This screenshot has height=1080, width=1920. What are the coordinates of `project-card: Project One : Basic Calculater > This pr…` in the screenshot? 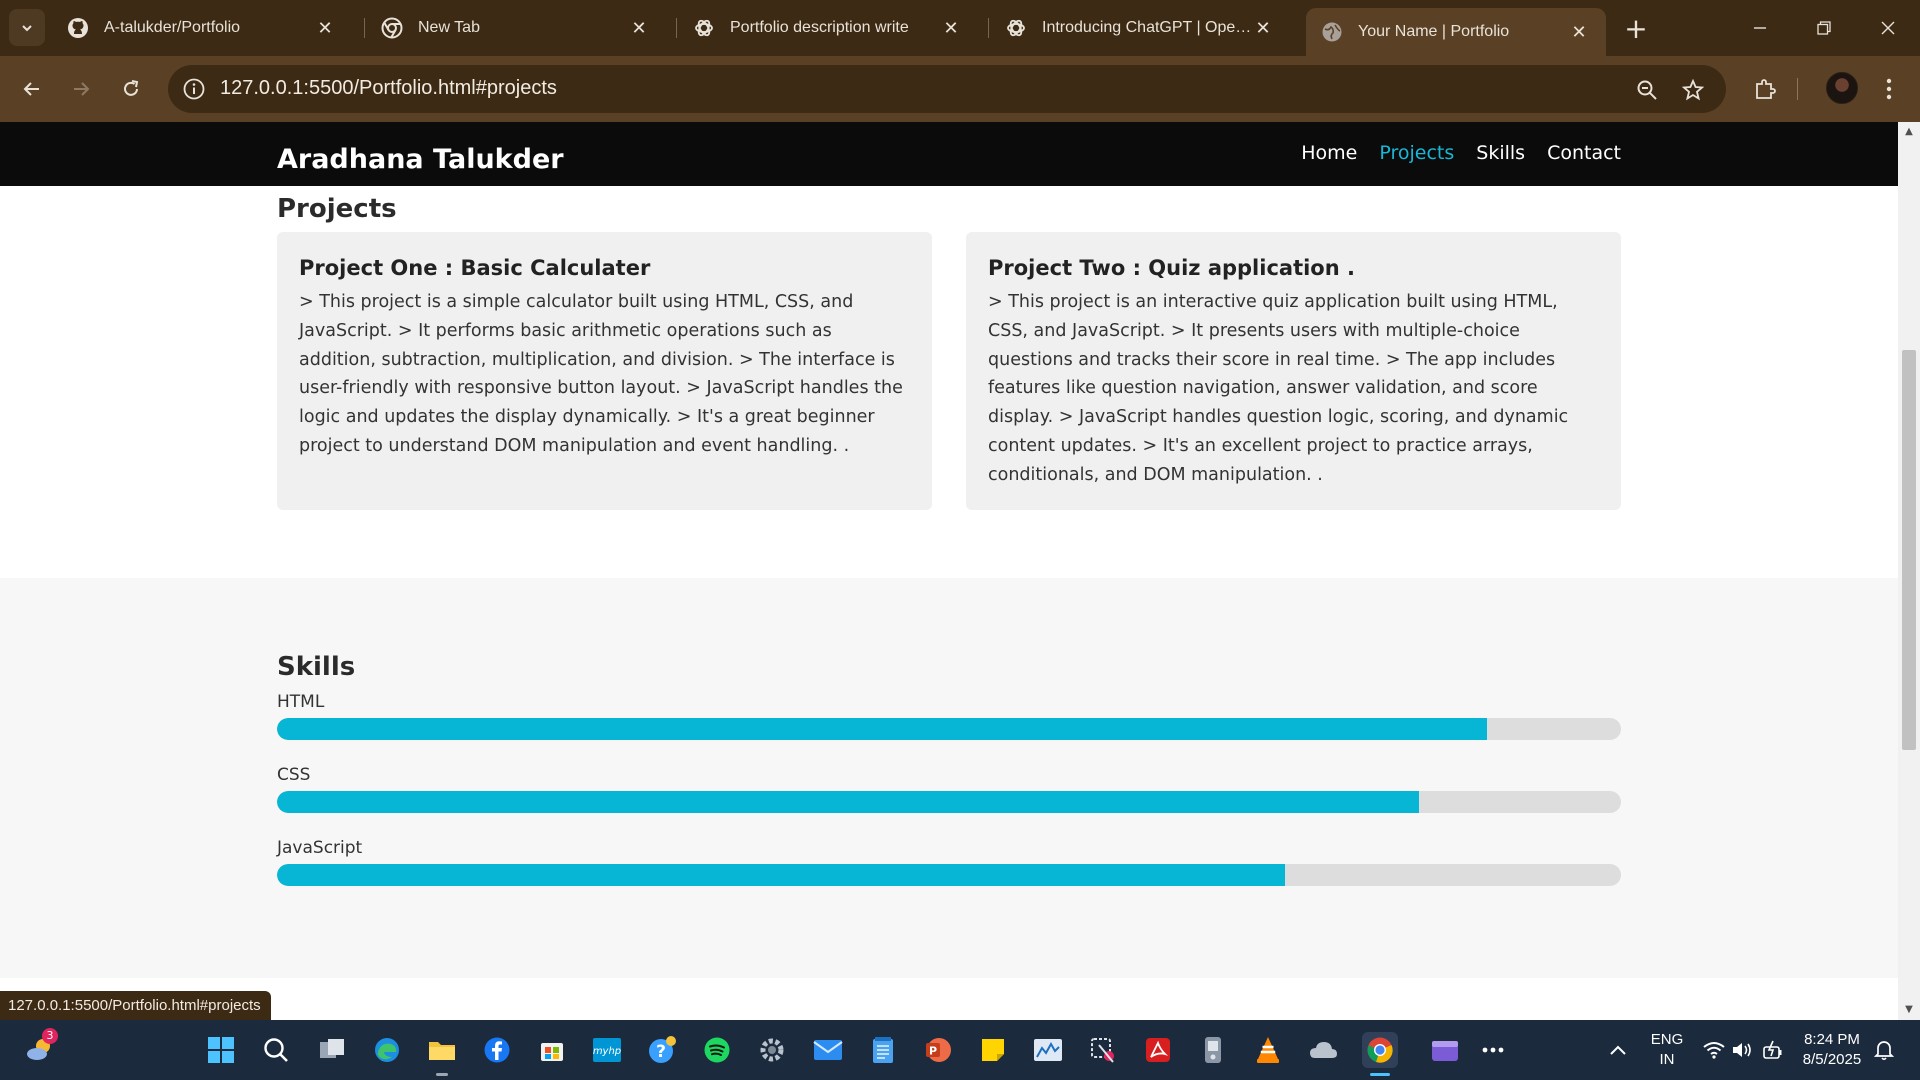 It's located at (604, 371).